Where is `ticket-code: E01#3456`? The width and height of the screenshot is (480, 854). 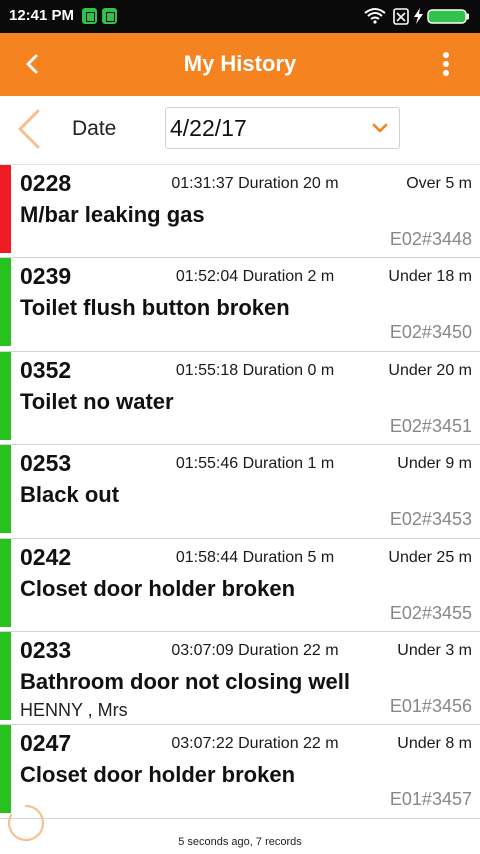 ticket-code: E01#3456 is located at coordinates (430, 705).